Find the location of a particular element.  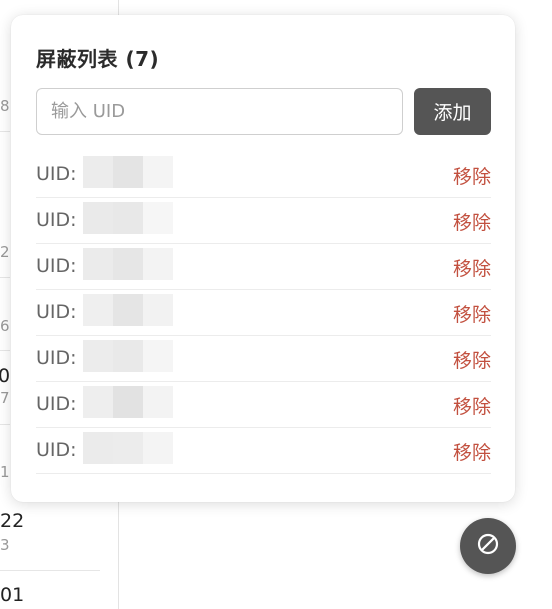

background-number: 22 is located at coordinates (12, 521).